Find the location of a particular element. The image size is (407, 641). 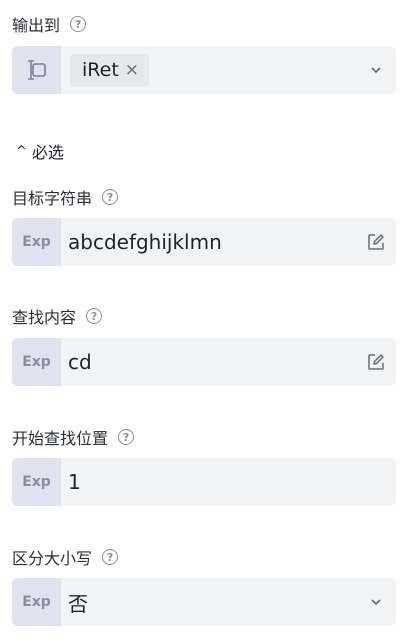

variable-type-icon is located at coordinates (36, 70).